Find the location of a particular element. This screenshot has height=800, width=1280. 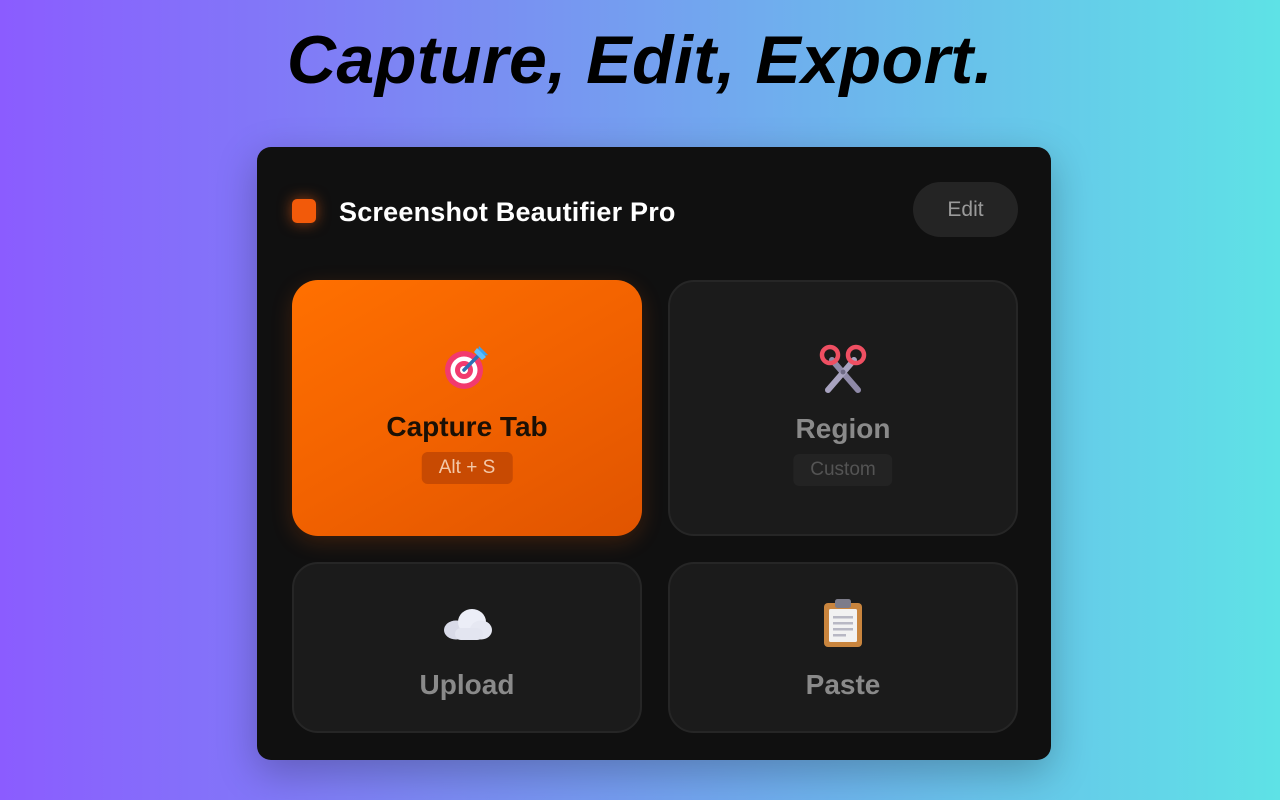

scissors-icon is located at coordinates (843, 369).